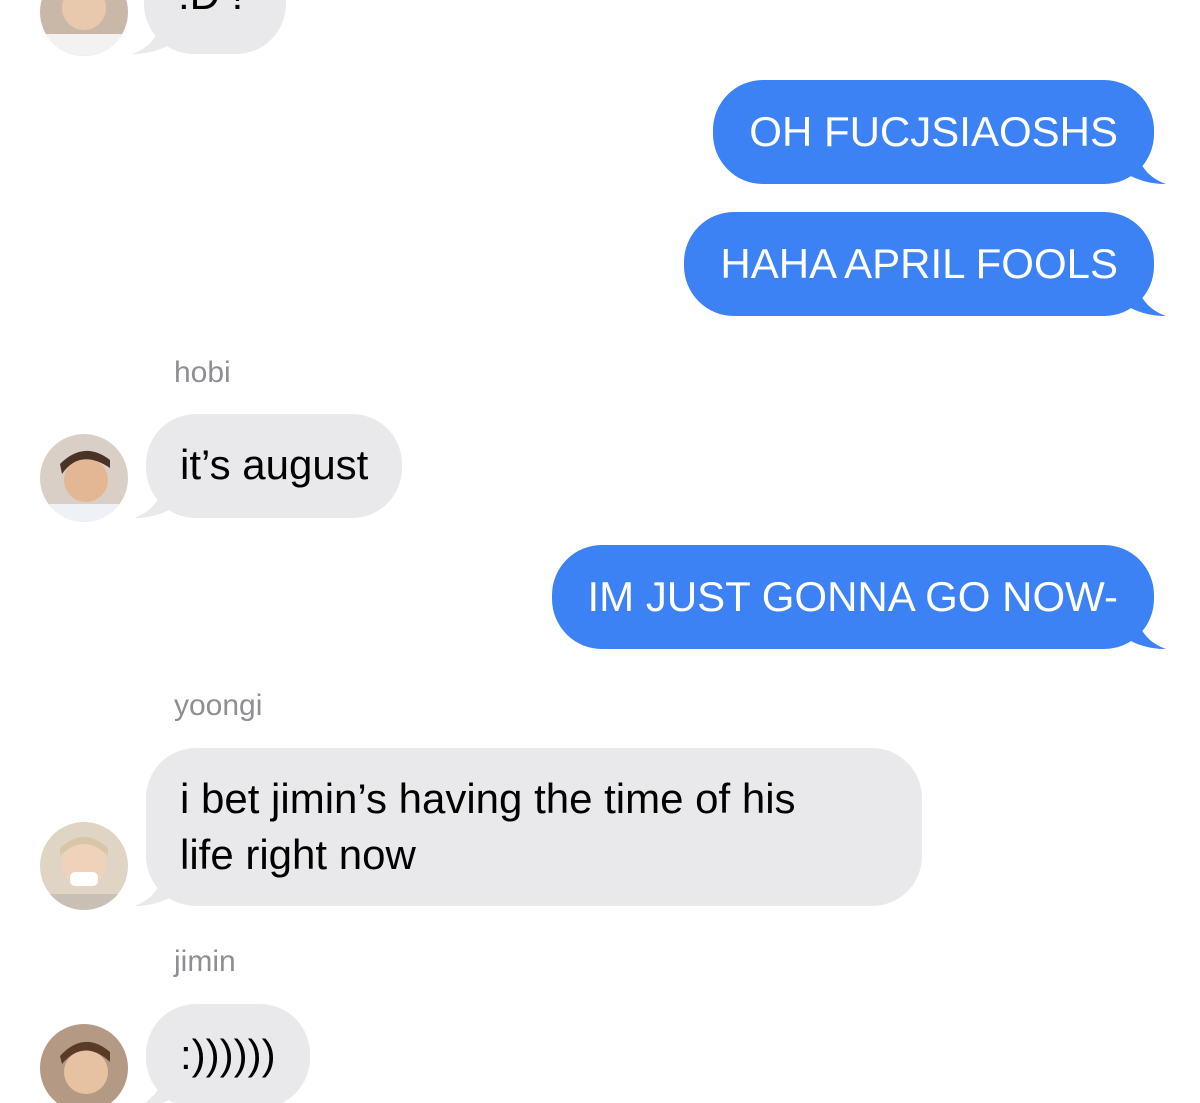  I want to click on message-bubble-outgoing: OH FUCJSIAOSHS, so click(939, 132).